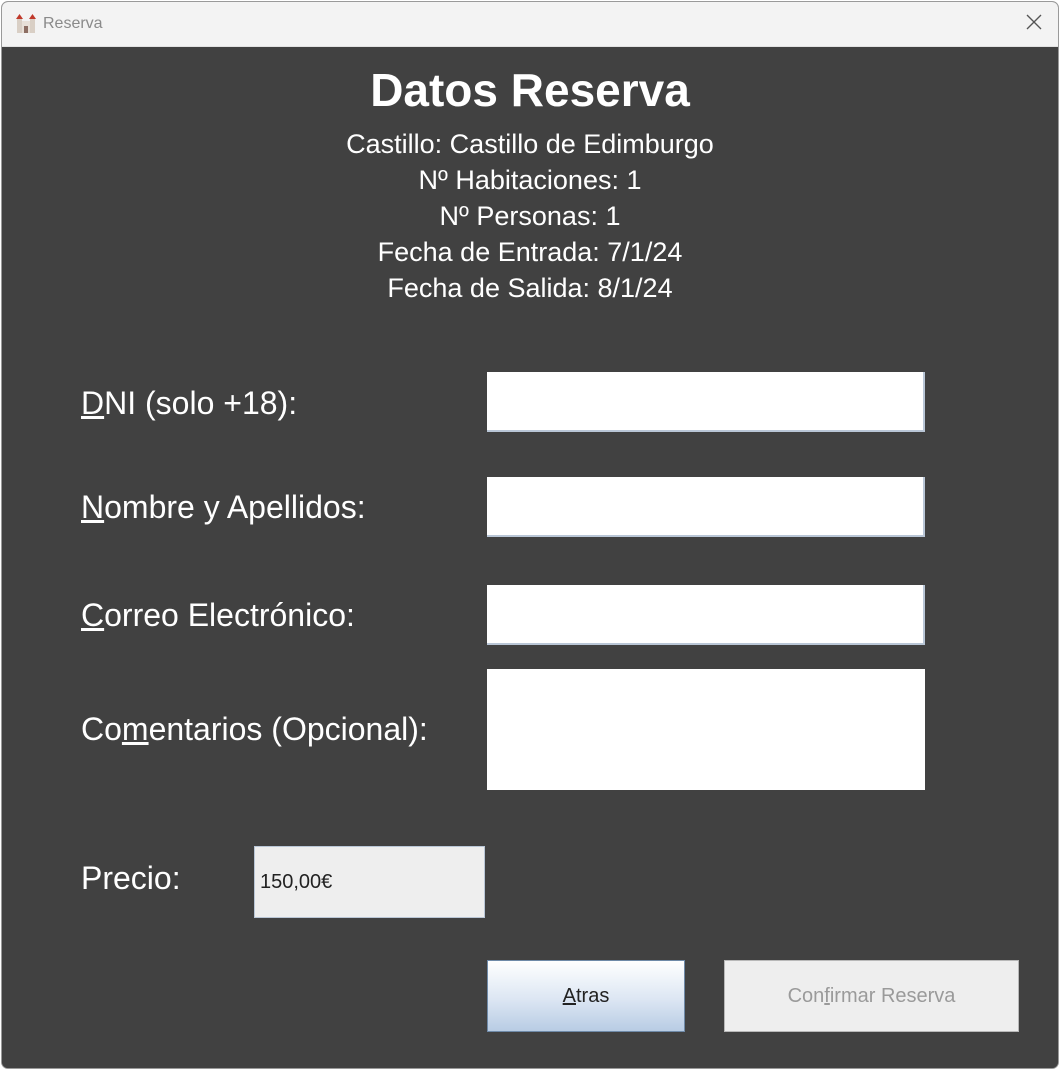  Describe the element at coordinates (93, 403) in the screenshot. I see `dni-label-mnemonic: D` at that location.